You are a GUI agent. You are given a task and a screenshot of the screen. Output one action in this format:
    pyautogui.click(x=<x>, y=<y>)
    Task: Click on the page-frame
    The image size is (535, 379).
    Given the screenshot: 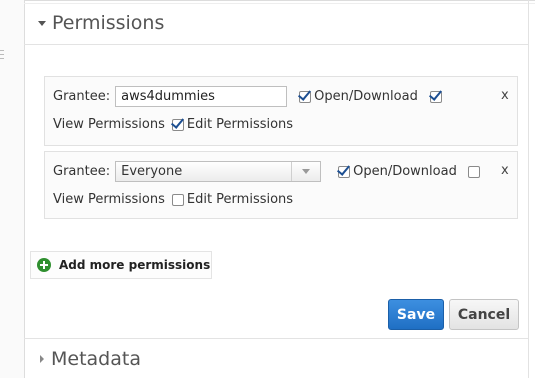 What is the action you would take?
    pyautogui.click(x=12, y=189)
    